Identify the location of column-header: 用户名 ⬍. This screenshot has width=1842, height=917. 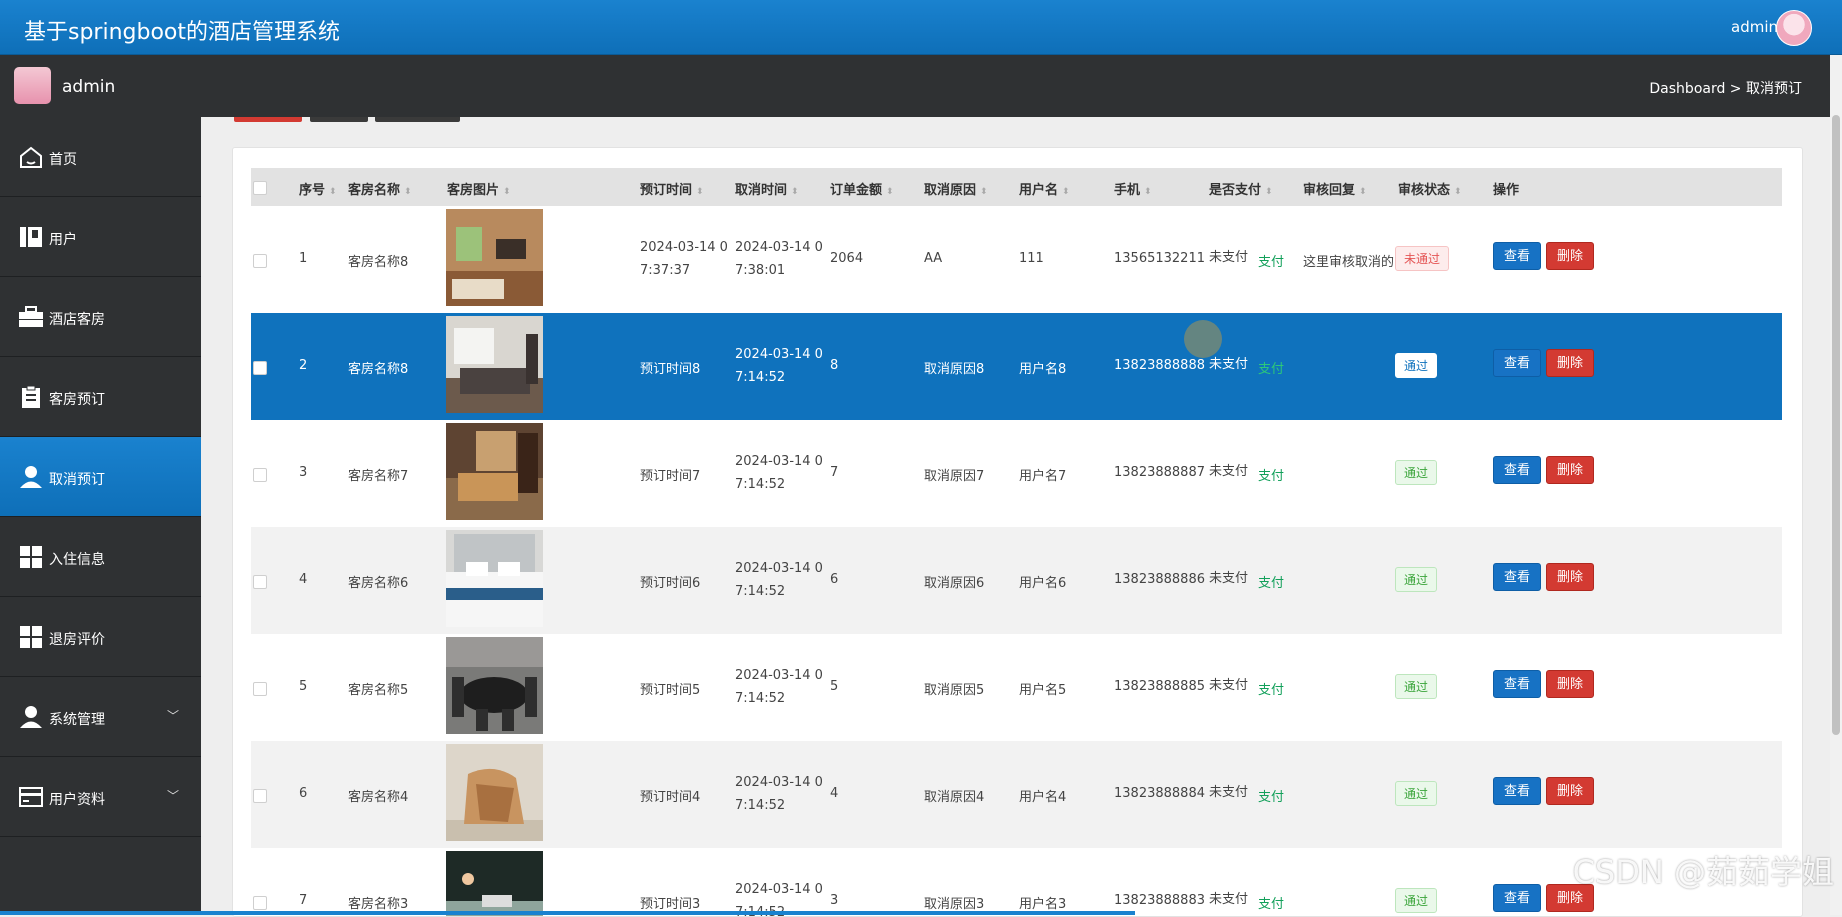
(1044, 188).